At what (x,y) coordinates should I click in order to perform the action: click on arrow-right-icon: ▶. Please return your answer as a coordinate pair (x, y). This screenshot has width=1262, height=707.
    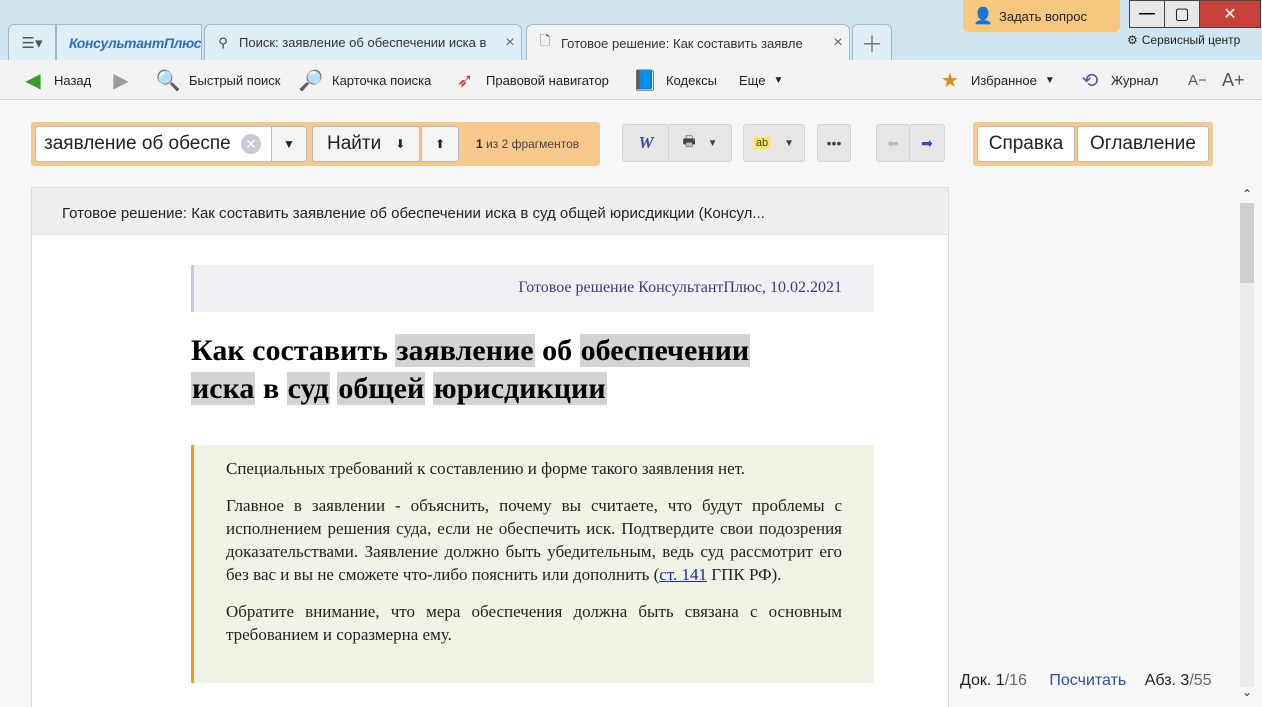
    Looking at the image, I should click on (121, 80).